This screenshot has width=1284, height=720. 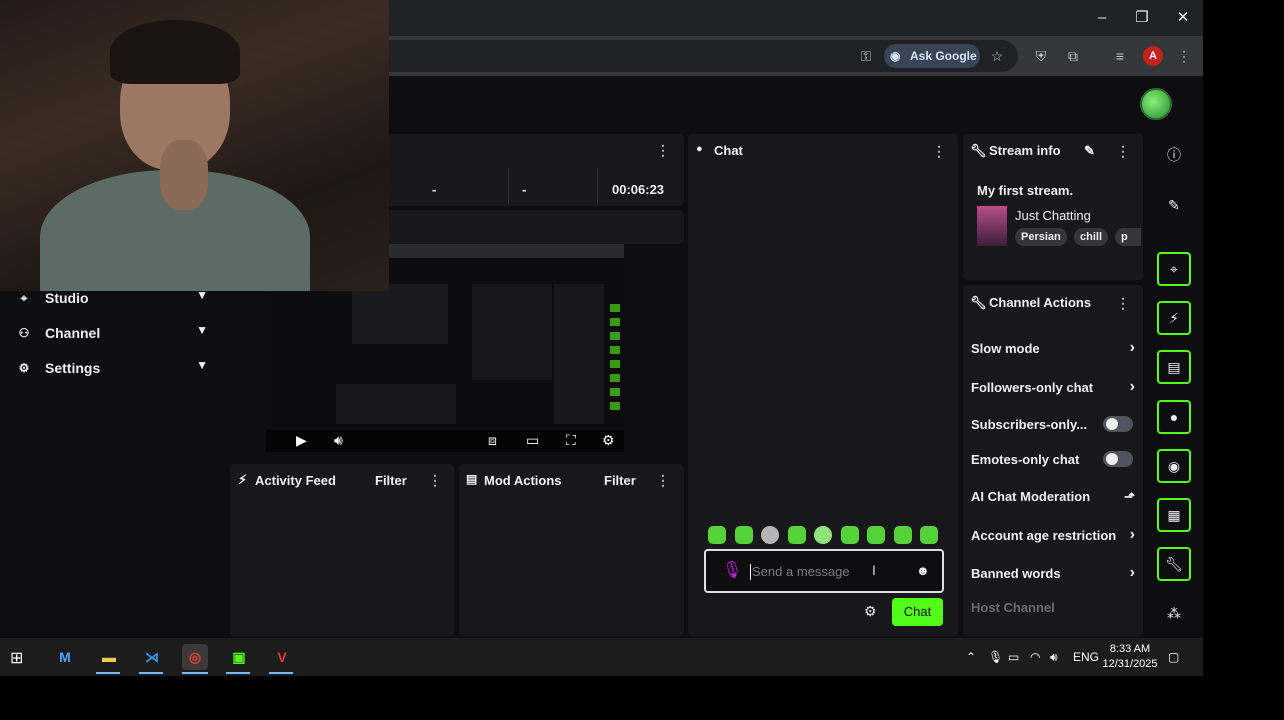 What do you see at coordinates (1183, 18) in the screenshot?
I see `close-button: ✕` at bounding box center [1183, 18].